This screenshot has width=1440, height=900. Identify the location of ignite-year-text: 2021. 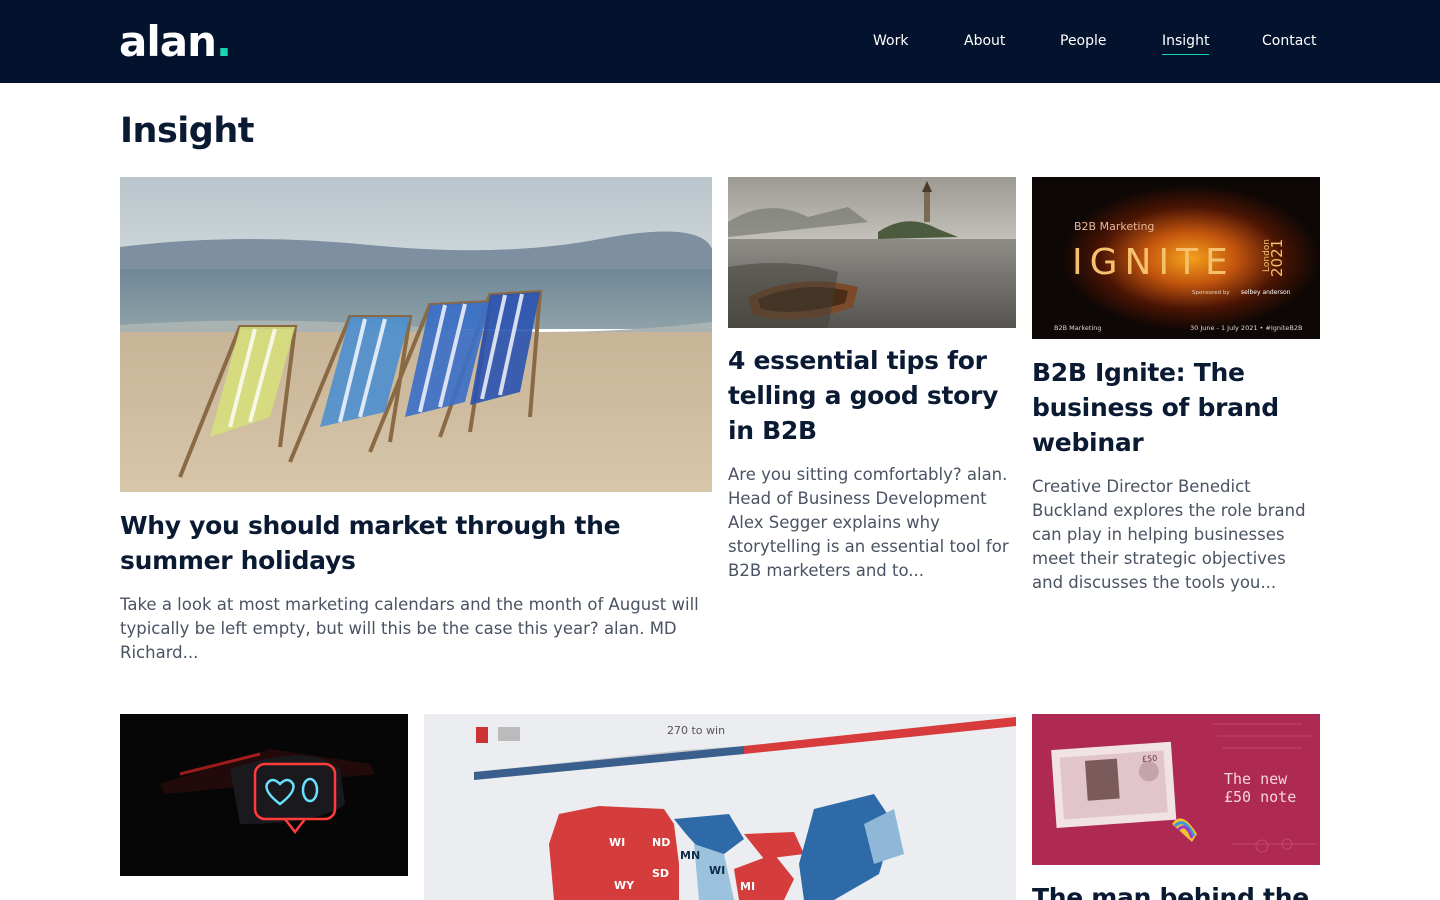
(1277, 258).